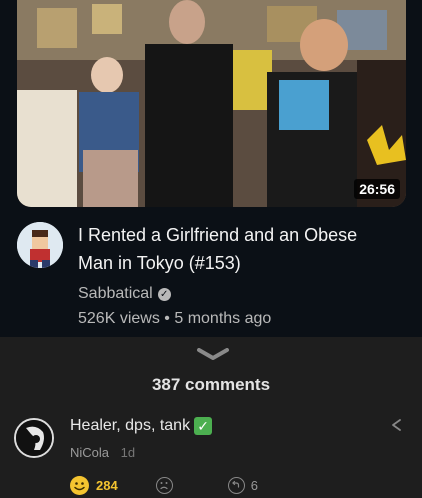 The height and width of the screenshot is (498, 422). I want to click on reply-icon, so click(236, 485).